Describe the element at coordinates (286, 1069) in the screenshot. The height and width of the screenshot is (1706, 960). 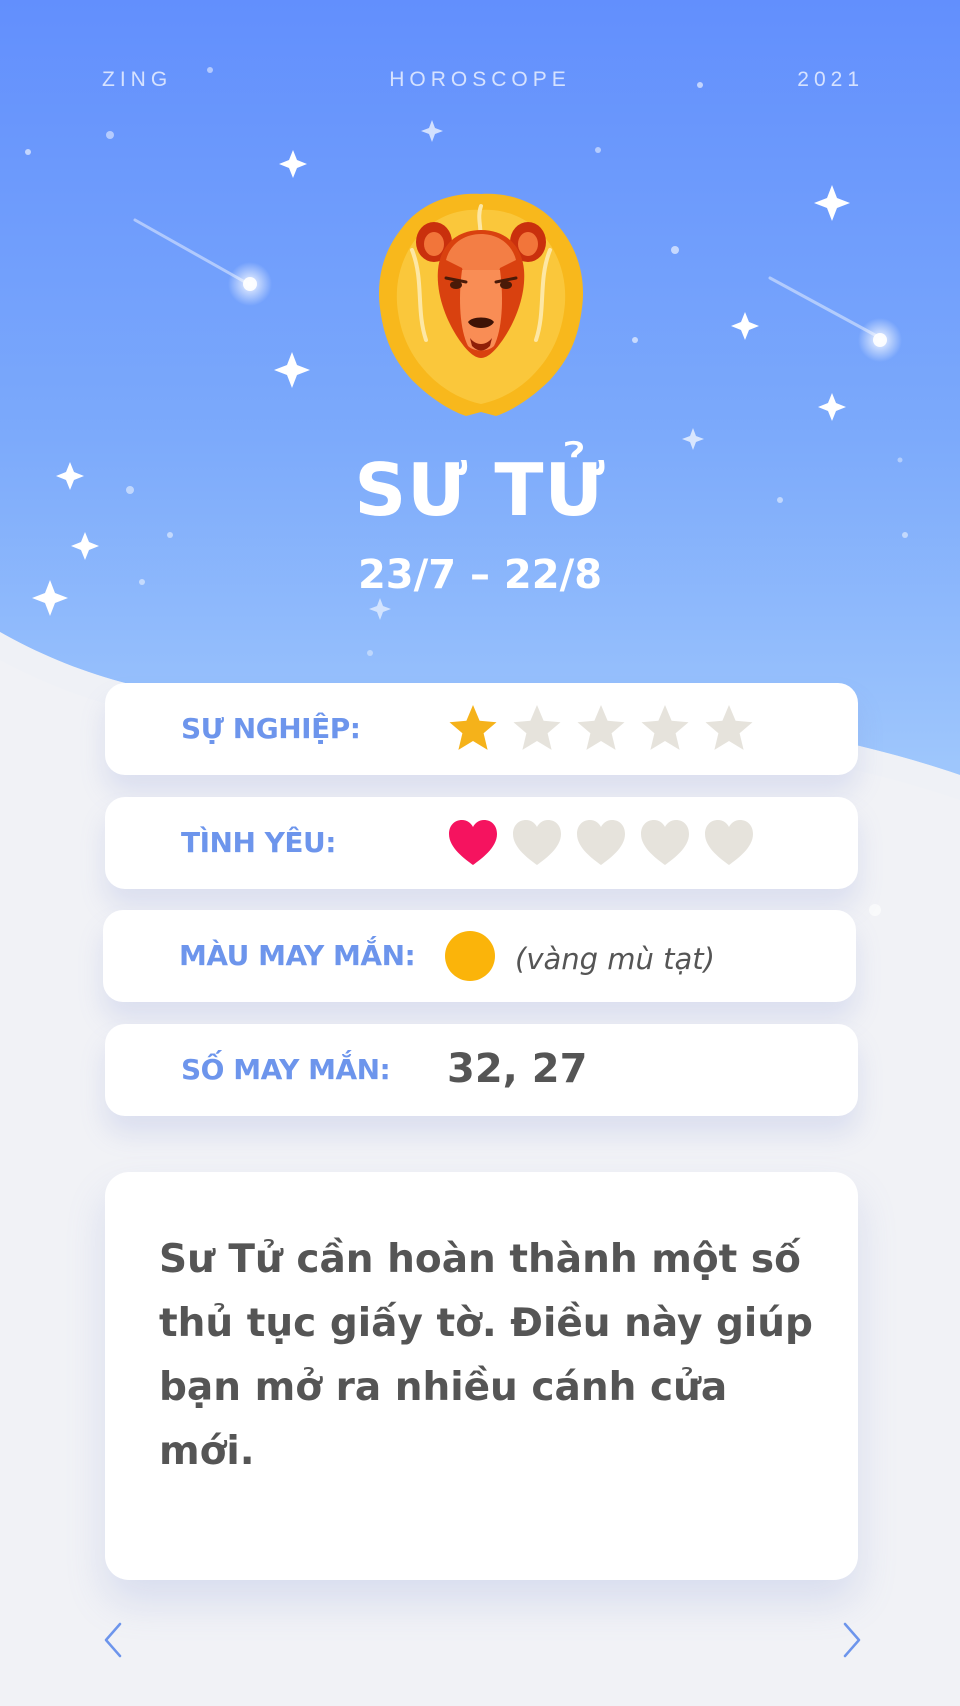
I see `lucky-number-label: SỐ MAY MẮN:` at that location.